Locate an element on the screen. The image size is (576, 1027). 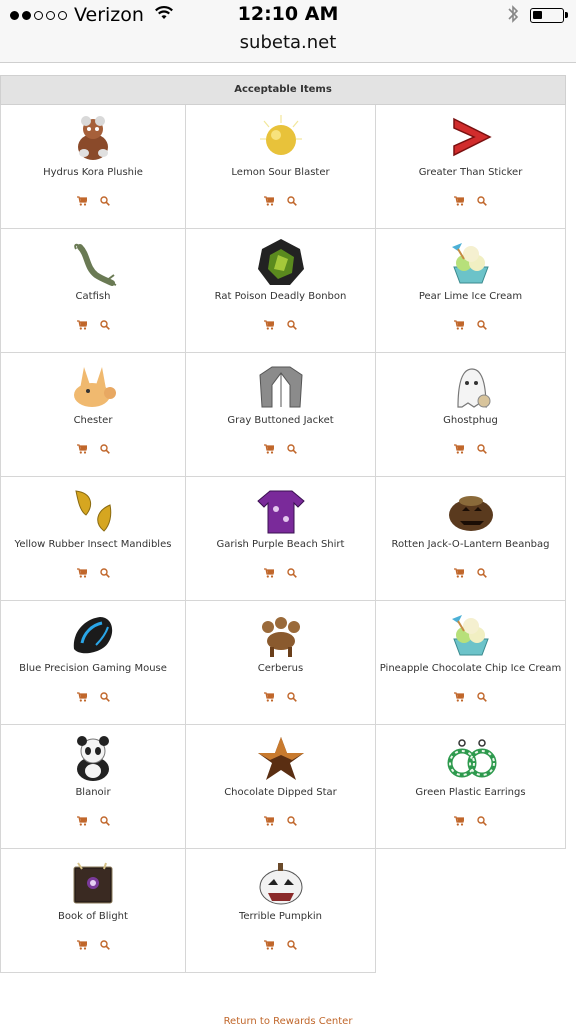
item-name: Pear Lime Ice Cream is located at coordinates (470, 296).